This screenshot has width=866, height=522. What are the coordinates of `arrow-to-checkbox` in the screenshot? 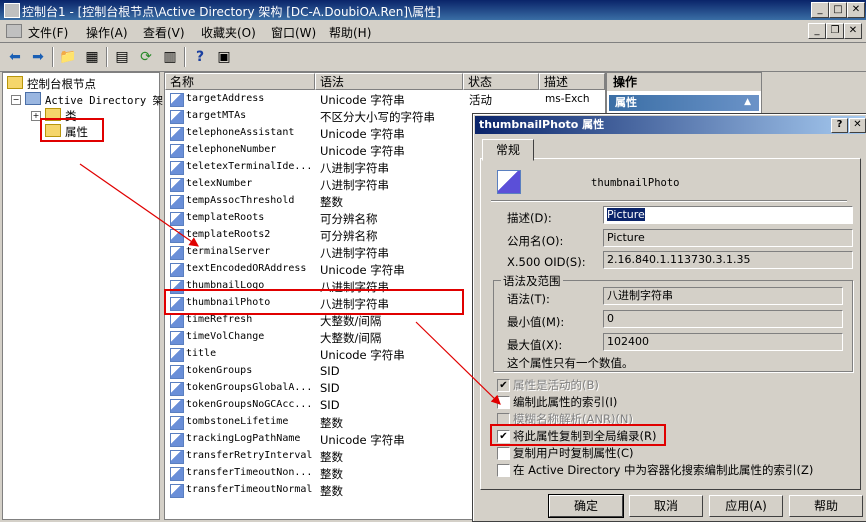 It's located at (458, 363).